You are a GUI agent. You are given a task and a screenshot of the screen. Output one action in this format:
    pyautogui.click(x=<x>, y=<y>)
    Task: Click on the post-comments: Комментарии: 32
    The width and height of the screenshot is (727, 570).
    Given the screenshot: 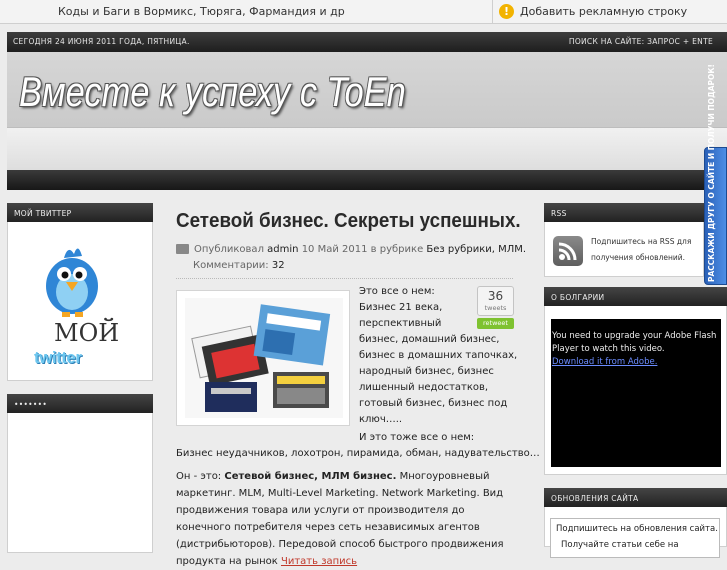 What is the action you would take?
    pyautogui.click(x=239, y=265)
    